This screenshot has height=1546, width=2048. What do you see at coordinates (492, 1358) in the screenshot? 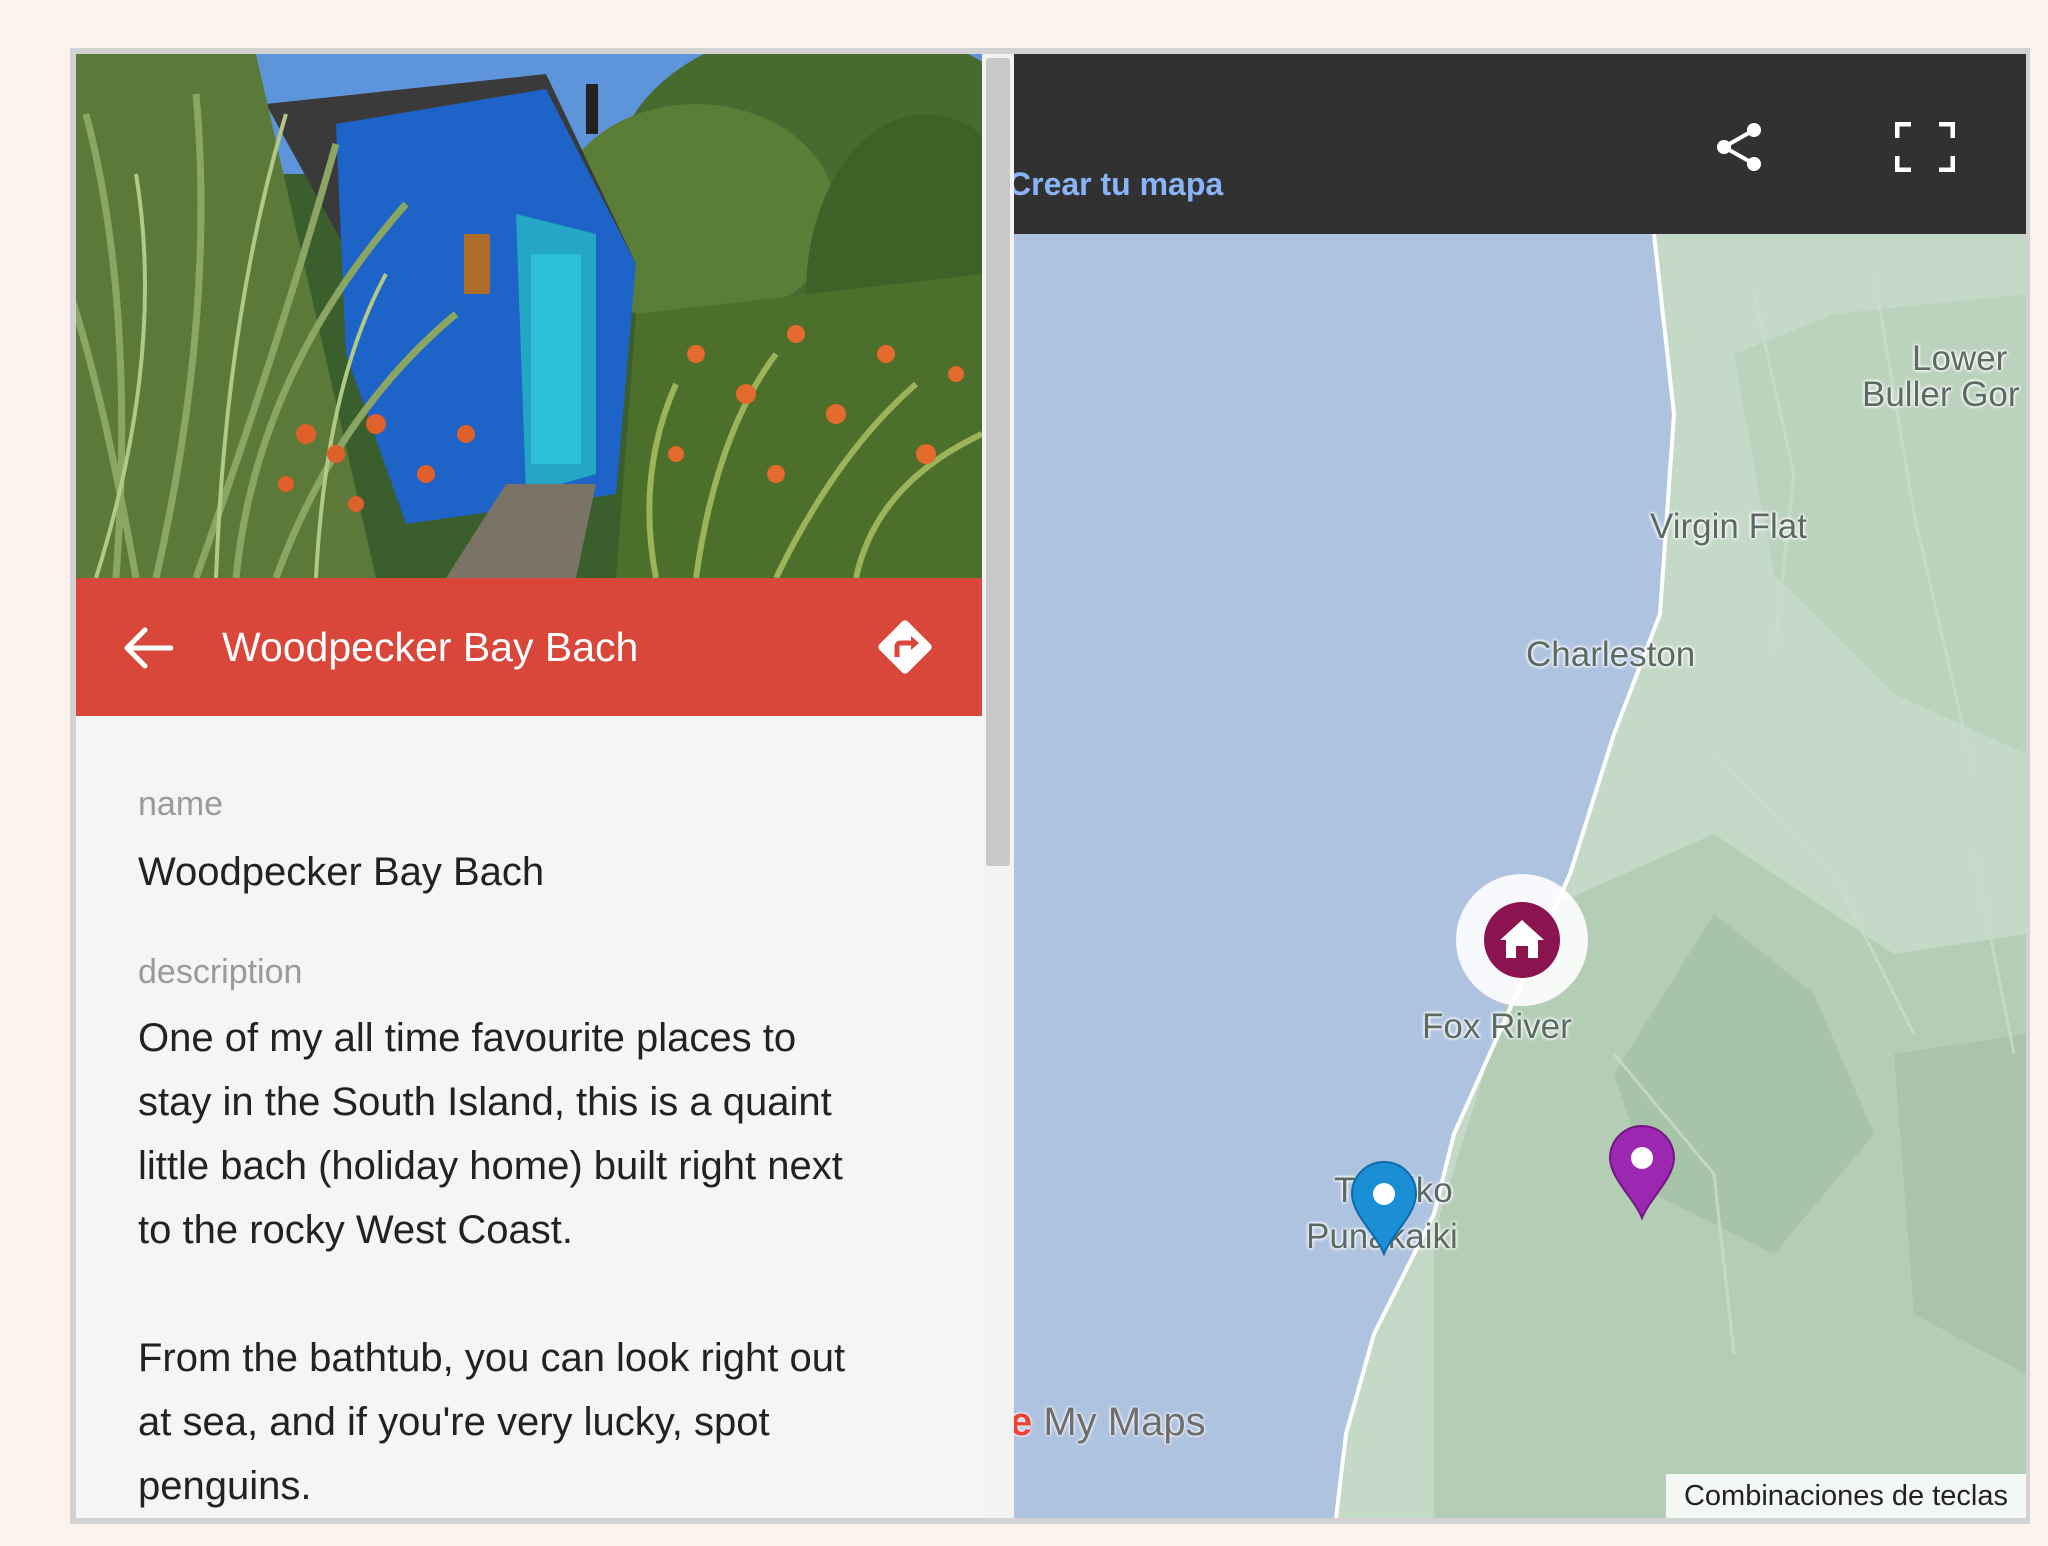
I see `description-line: From the bathtub, you can look right out` at bounding box center [492, 1358].